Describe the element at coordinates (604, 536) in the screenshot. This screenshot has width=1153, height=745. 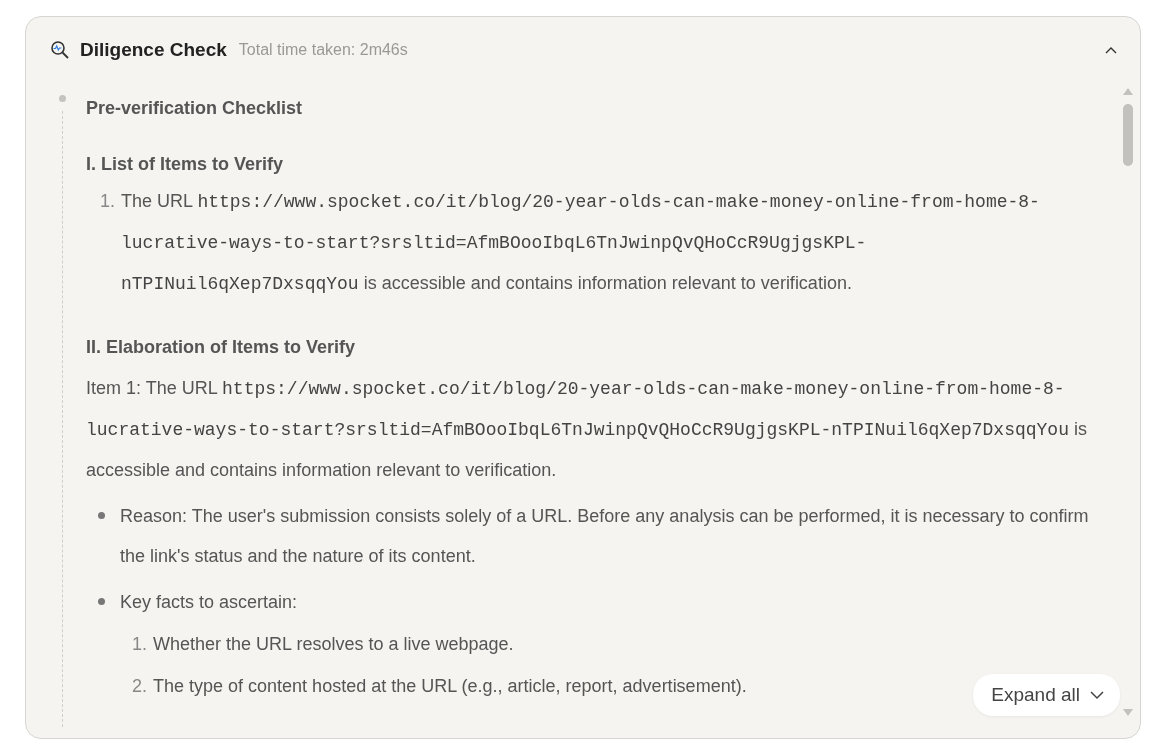
I see `bullet-text: Reason: The user's submission consists solely of a URL. Before any analysis can be performed, it is necessary to confirm the link's status and the nature of its content.` at that location.